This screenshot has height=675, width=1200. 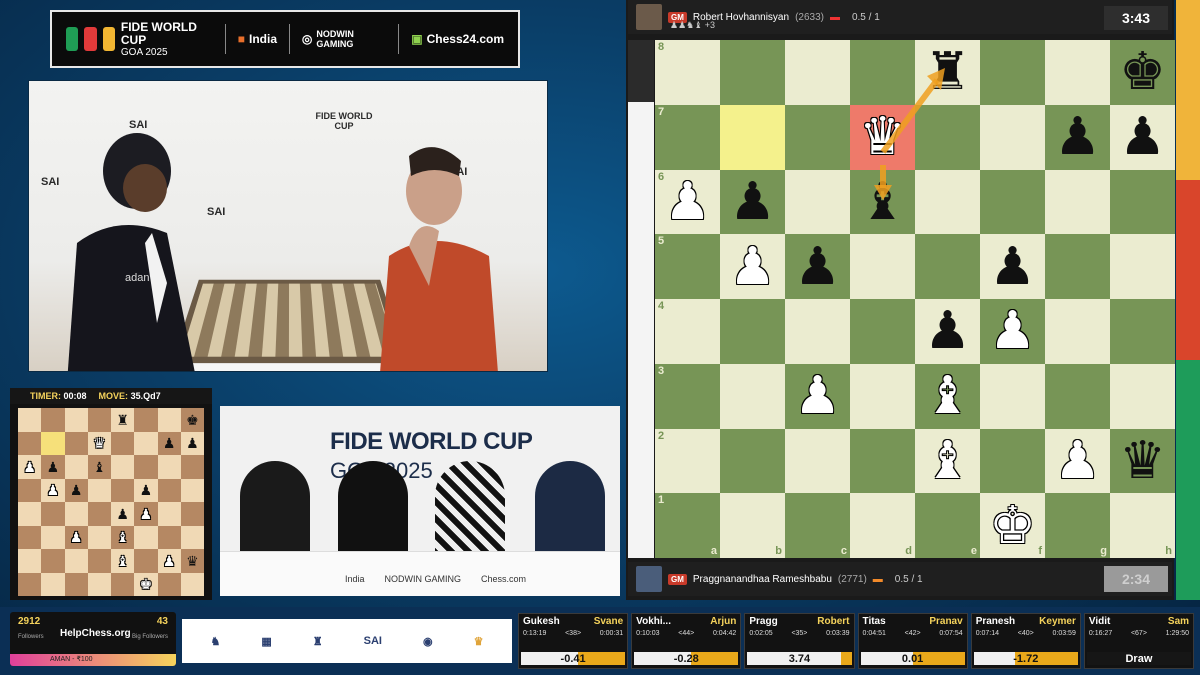 I want to click on square-a1: 1a, so click(x=687, y=525).